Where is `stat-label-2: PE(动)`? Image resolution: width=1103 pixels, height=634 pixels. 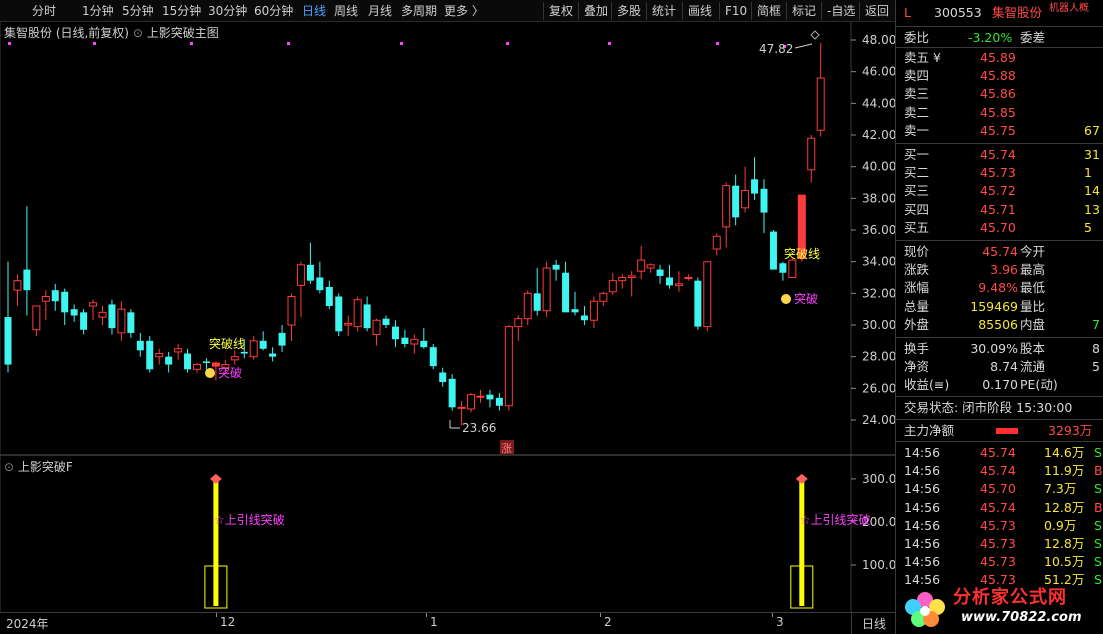
stat-label-2: PE(动) is located at coordinates (1039, 385).